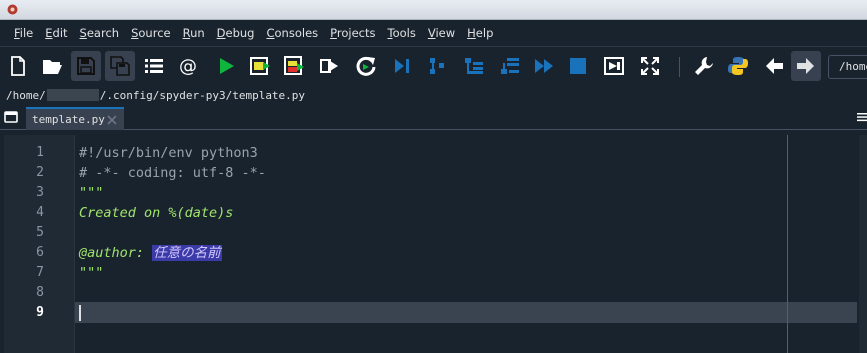 The image size is (867, 353). Describe the element at coordinates (441, 33) in the screenshot. I see `menu-view: View` at that location.